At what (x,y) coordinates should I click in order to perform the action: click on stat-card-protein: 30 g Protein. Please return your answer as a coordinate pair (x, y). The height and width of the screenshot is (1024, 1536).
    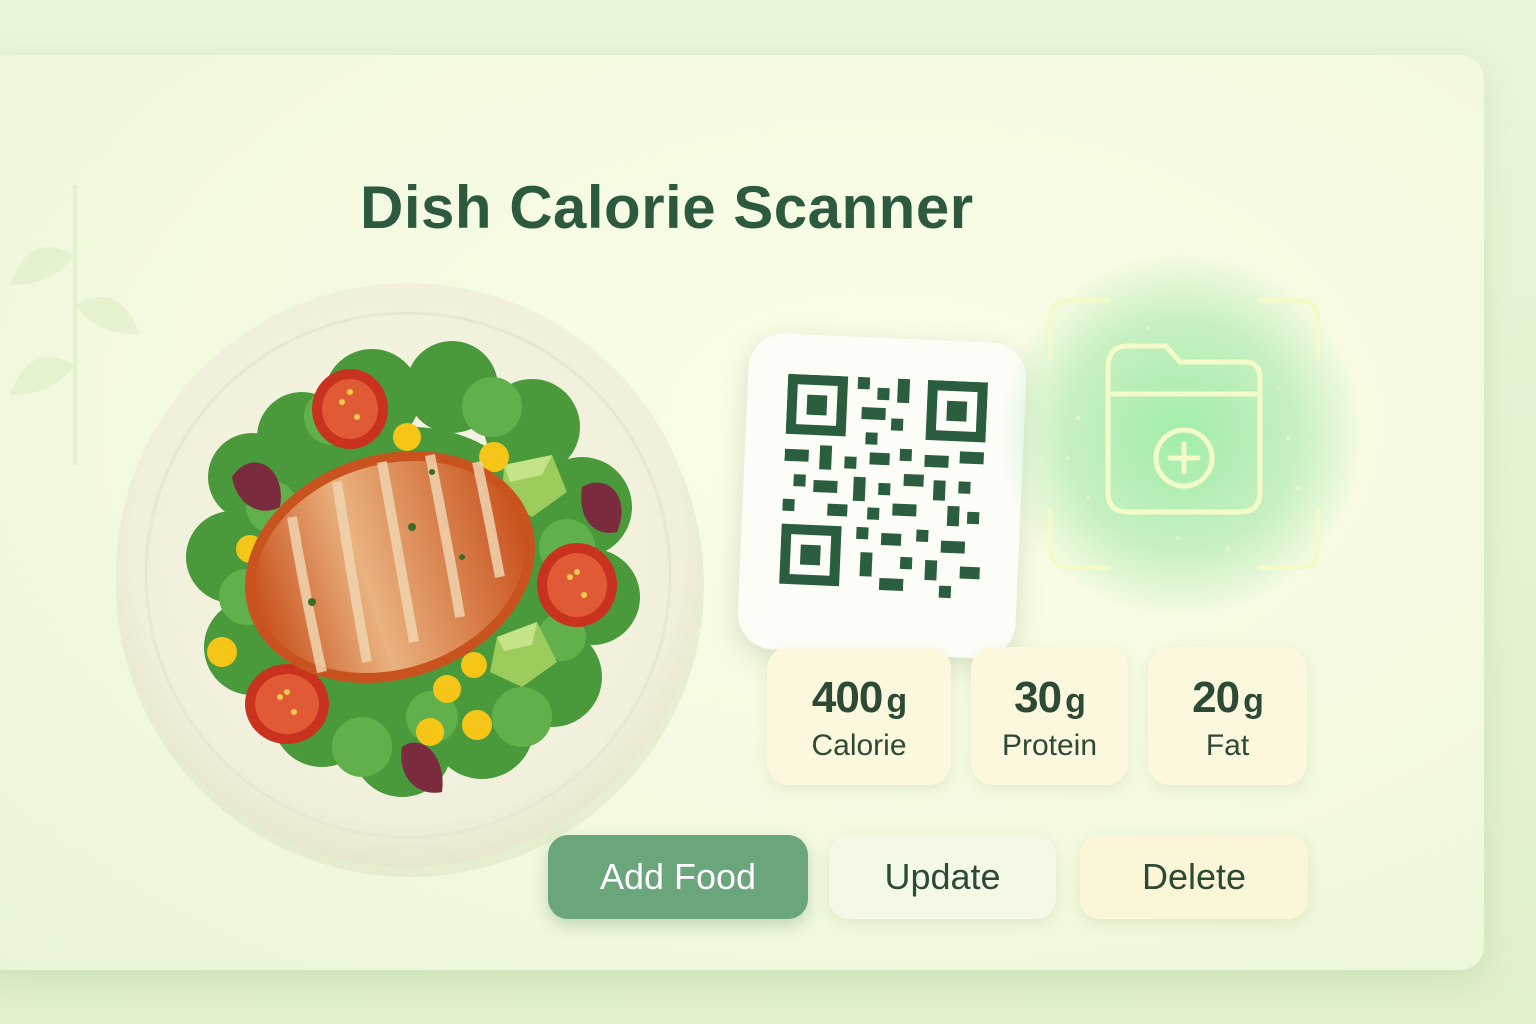
    Looking at the image, I should click on (1049, 716).